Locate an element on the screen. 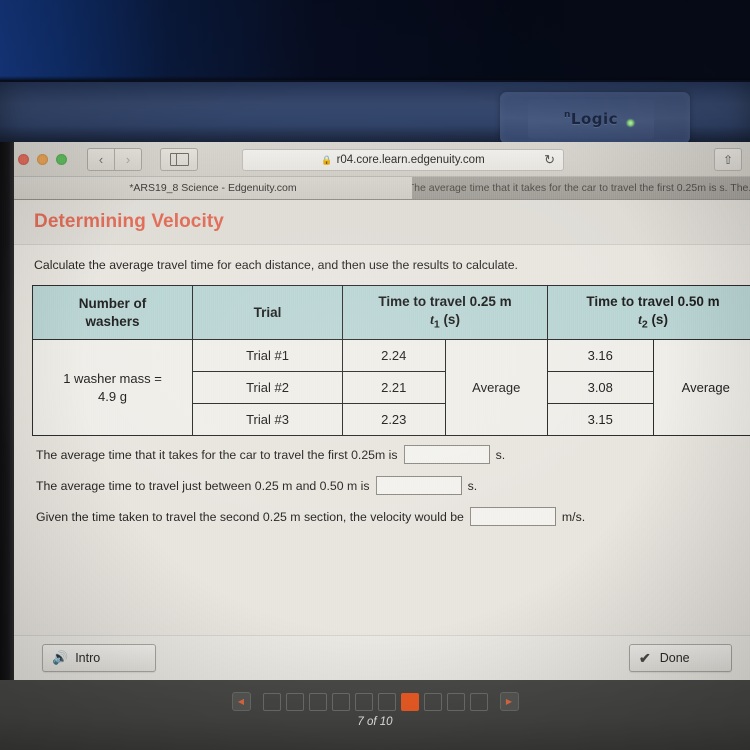  forward-button: › is located at coordinates (128, 159).